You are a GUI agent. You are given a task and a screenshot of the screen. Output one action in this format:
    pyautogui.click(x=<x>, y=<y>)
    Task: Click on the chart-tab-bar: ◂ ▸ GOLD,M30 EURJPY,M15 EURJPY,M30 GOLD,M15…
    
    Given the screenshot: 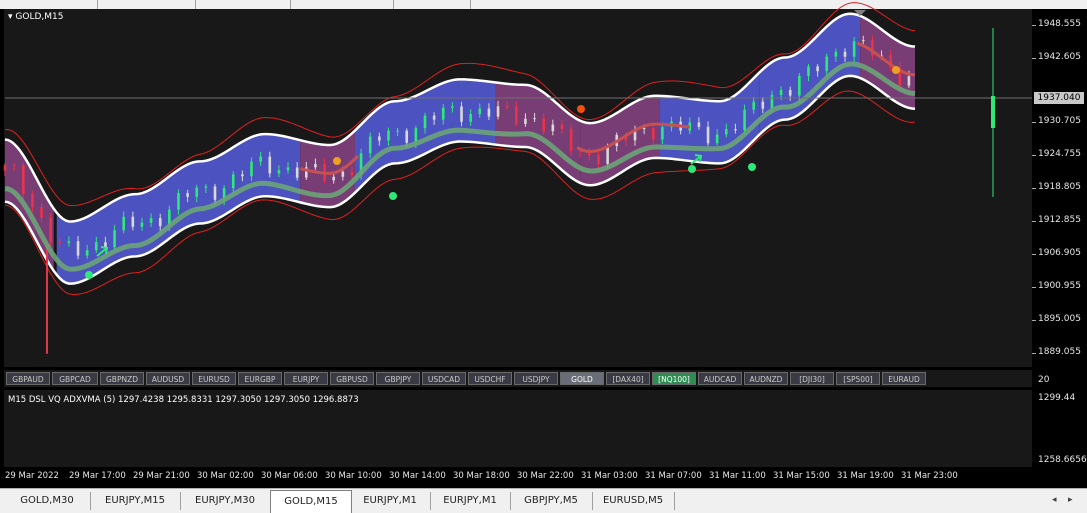 What is the action you would take?
    pyautogui.click(x=543, y=500)
    